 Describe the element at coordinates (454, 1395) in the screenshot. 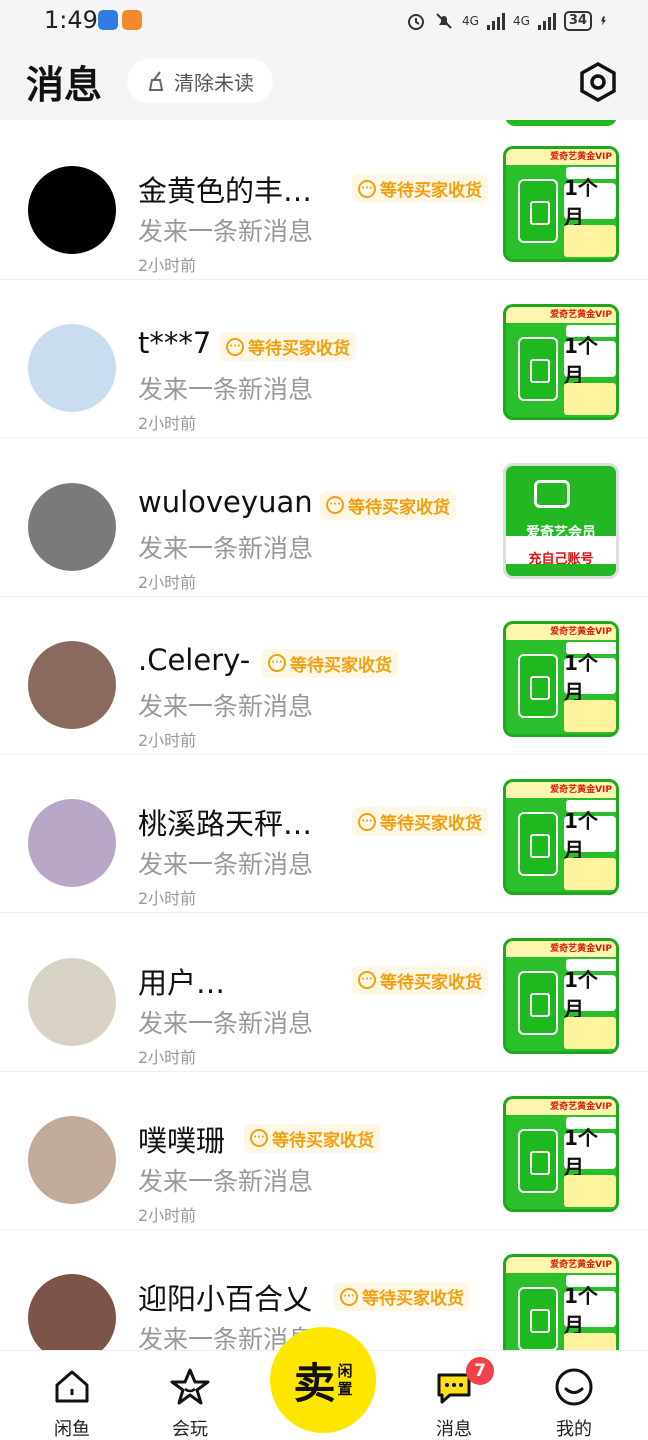

I see `tab-messages: 7 消息` at that location.